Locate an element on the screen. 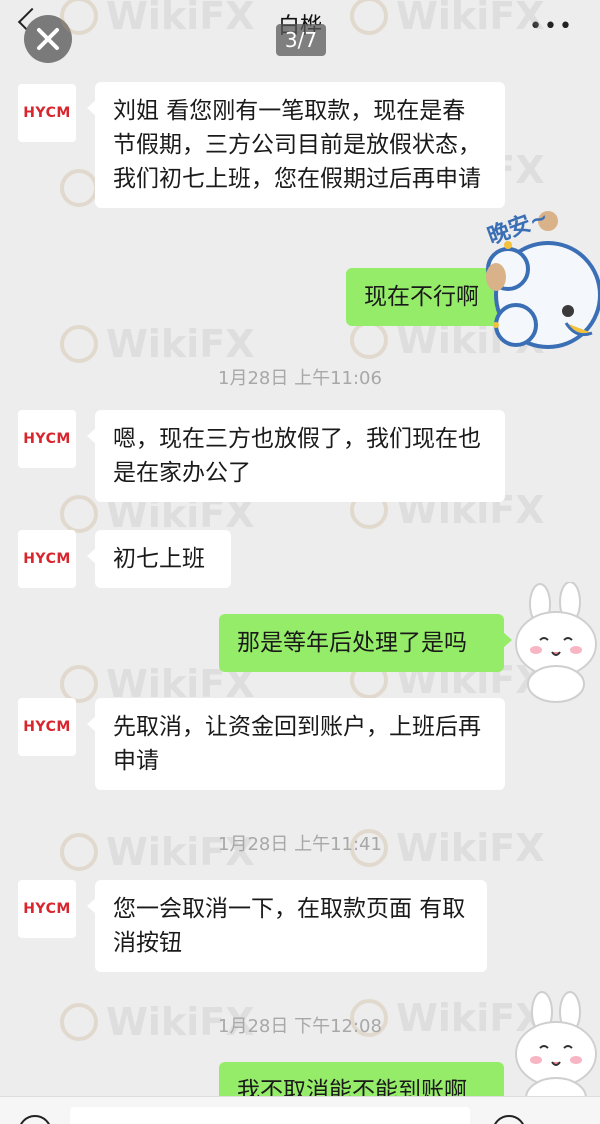  more-options-button: ••• is located at coordinates (551, 26).